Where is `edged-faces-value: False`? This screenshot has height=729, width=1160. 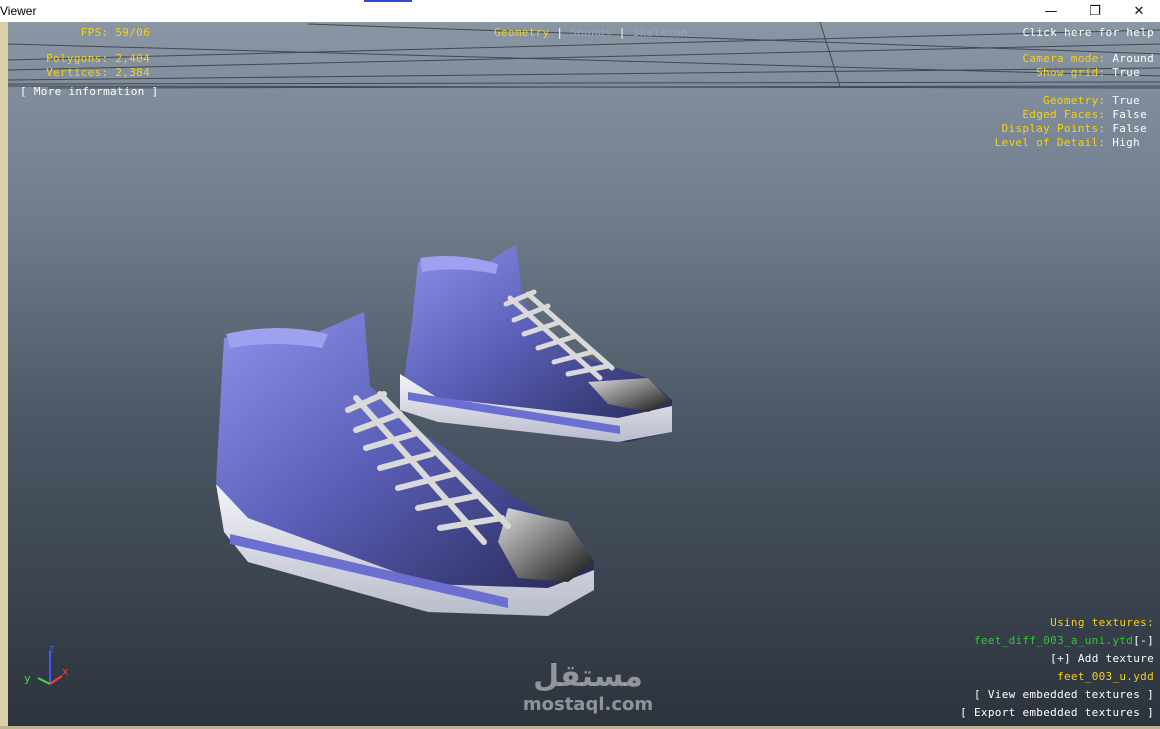 edged-faces-value: False is located at coordinates (1129, 114).